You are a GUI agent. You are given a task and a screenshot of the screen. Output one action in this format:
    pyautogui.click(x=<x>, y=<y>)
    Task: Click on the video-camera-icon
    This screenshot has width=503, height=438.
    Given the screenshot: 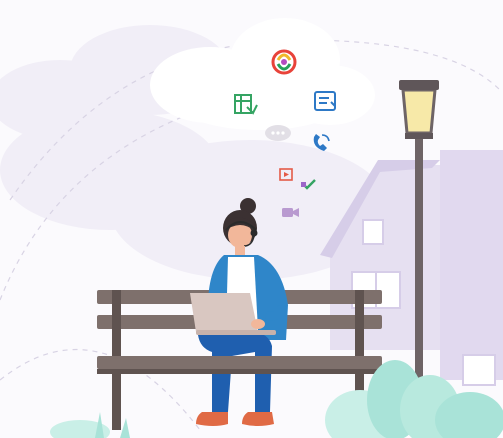 What is the action you would take?
    pyautogui.click(x=290, y=212)
    